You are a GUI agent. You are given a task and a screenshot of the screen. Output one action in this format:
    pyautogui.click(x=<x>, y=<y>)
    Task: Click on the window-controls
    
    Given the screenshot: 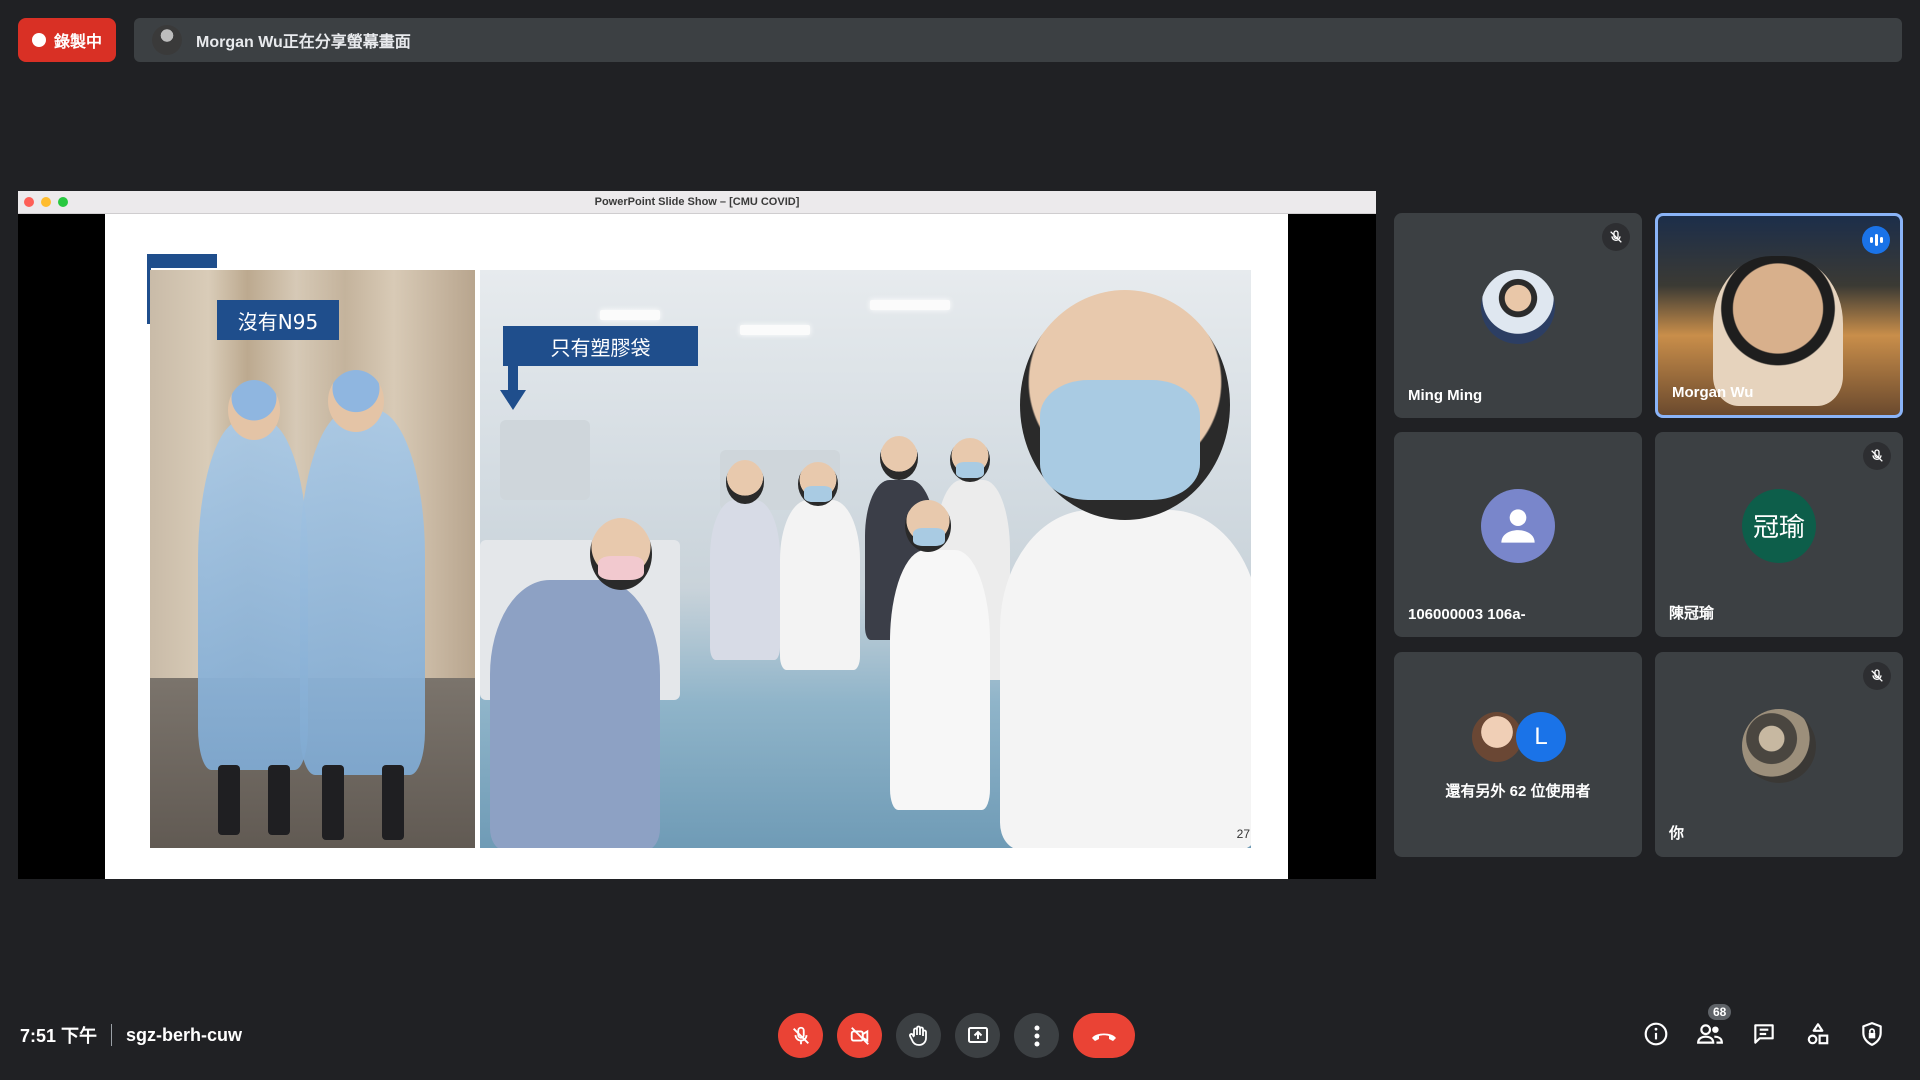 What is the action you would take?
    pyautogui.click(x=46, y=202)
    